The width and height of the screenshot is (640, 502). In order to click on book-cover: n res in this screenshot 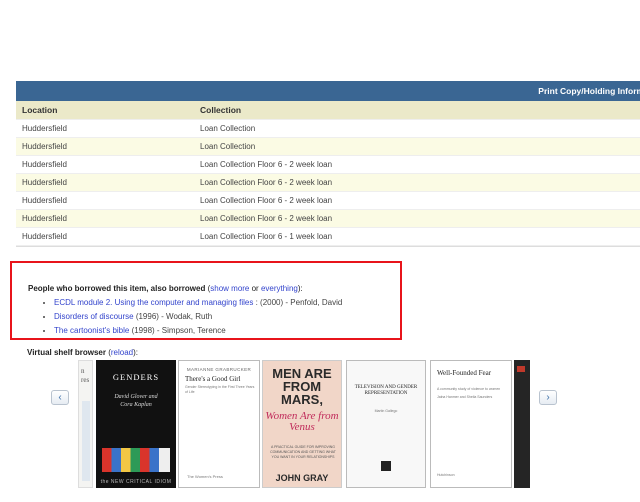, I will do `click(85, 424)`.